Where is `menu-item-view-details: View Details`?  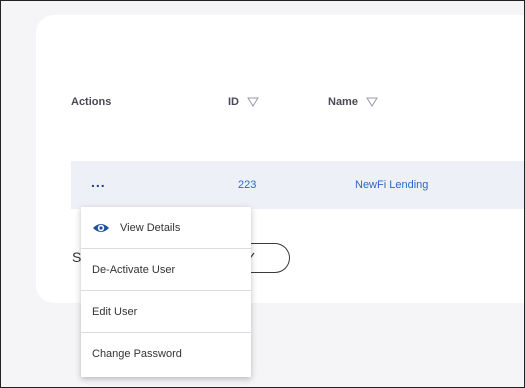 menu-item-view-details: View Details is located at coordinates (166, 228).